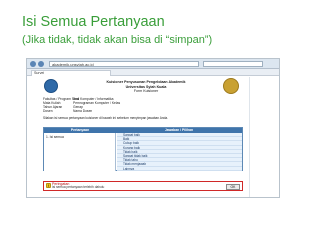 Image resolution: width=320 pixels, height=240 pixels. I want to click on back-button, so click(33, 64).